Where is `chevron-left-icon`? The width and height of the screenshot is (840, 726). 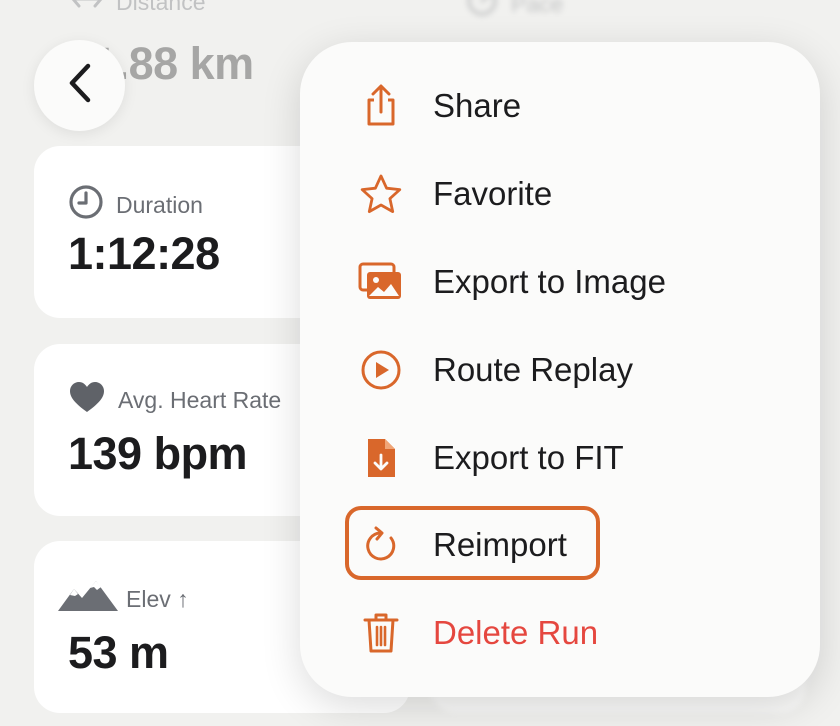
chevron-left-icon is located at coordinates (80, 85).